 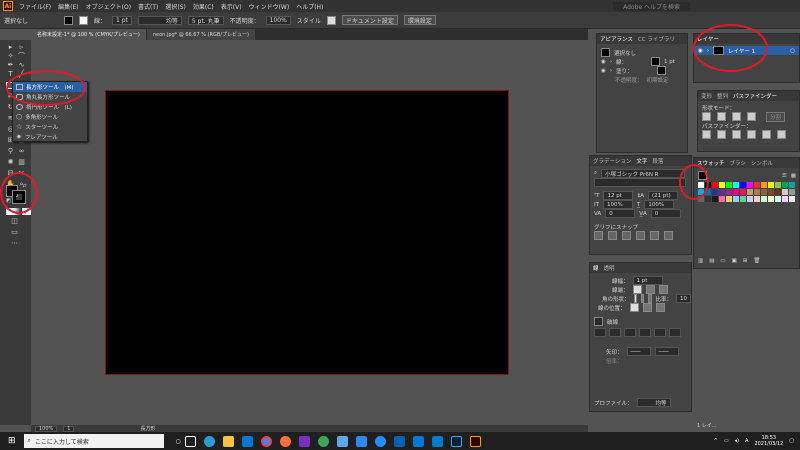 I want to click on volume-icon: ◂), so click(x=737, y=441).